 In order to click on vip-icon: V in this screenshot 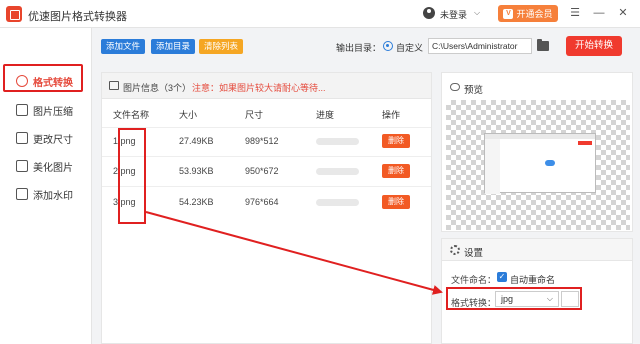, I will do `click(508, 13)`.